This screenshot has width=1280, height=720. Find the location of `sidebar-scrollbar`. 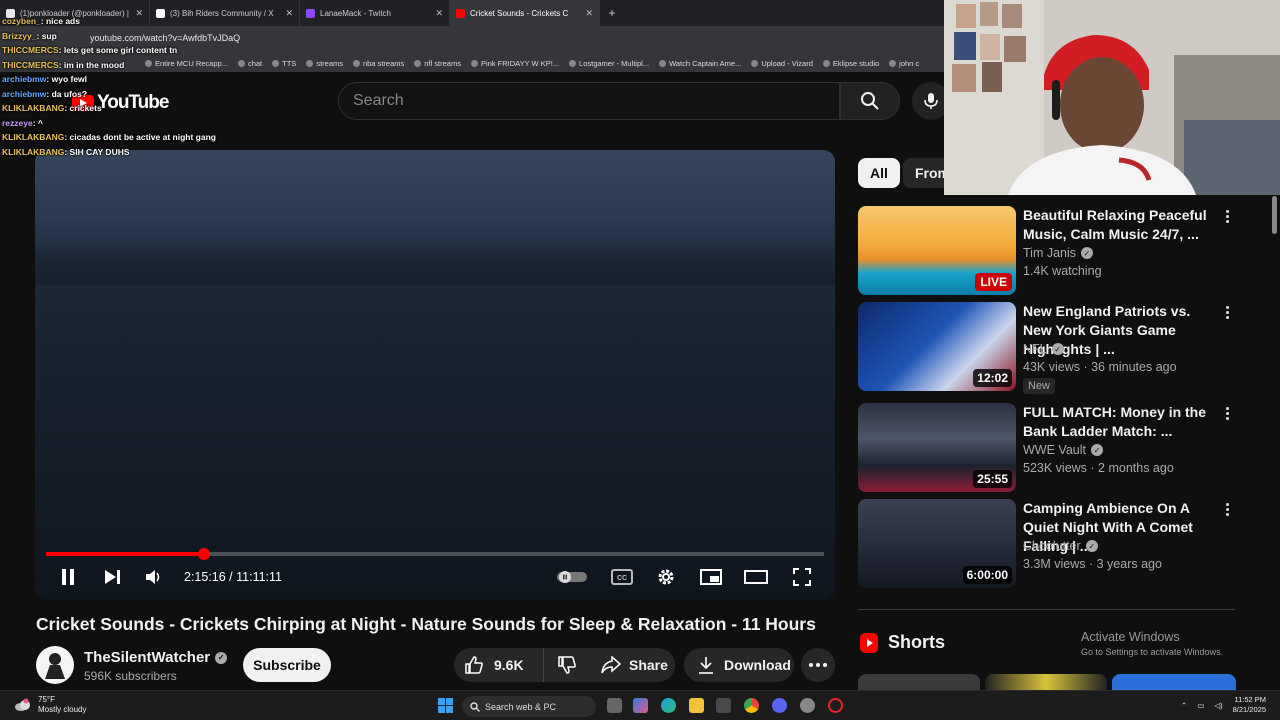

sidebar-scrollbar is located at coordinates (1274, 215).